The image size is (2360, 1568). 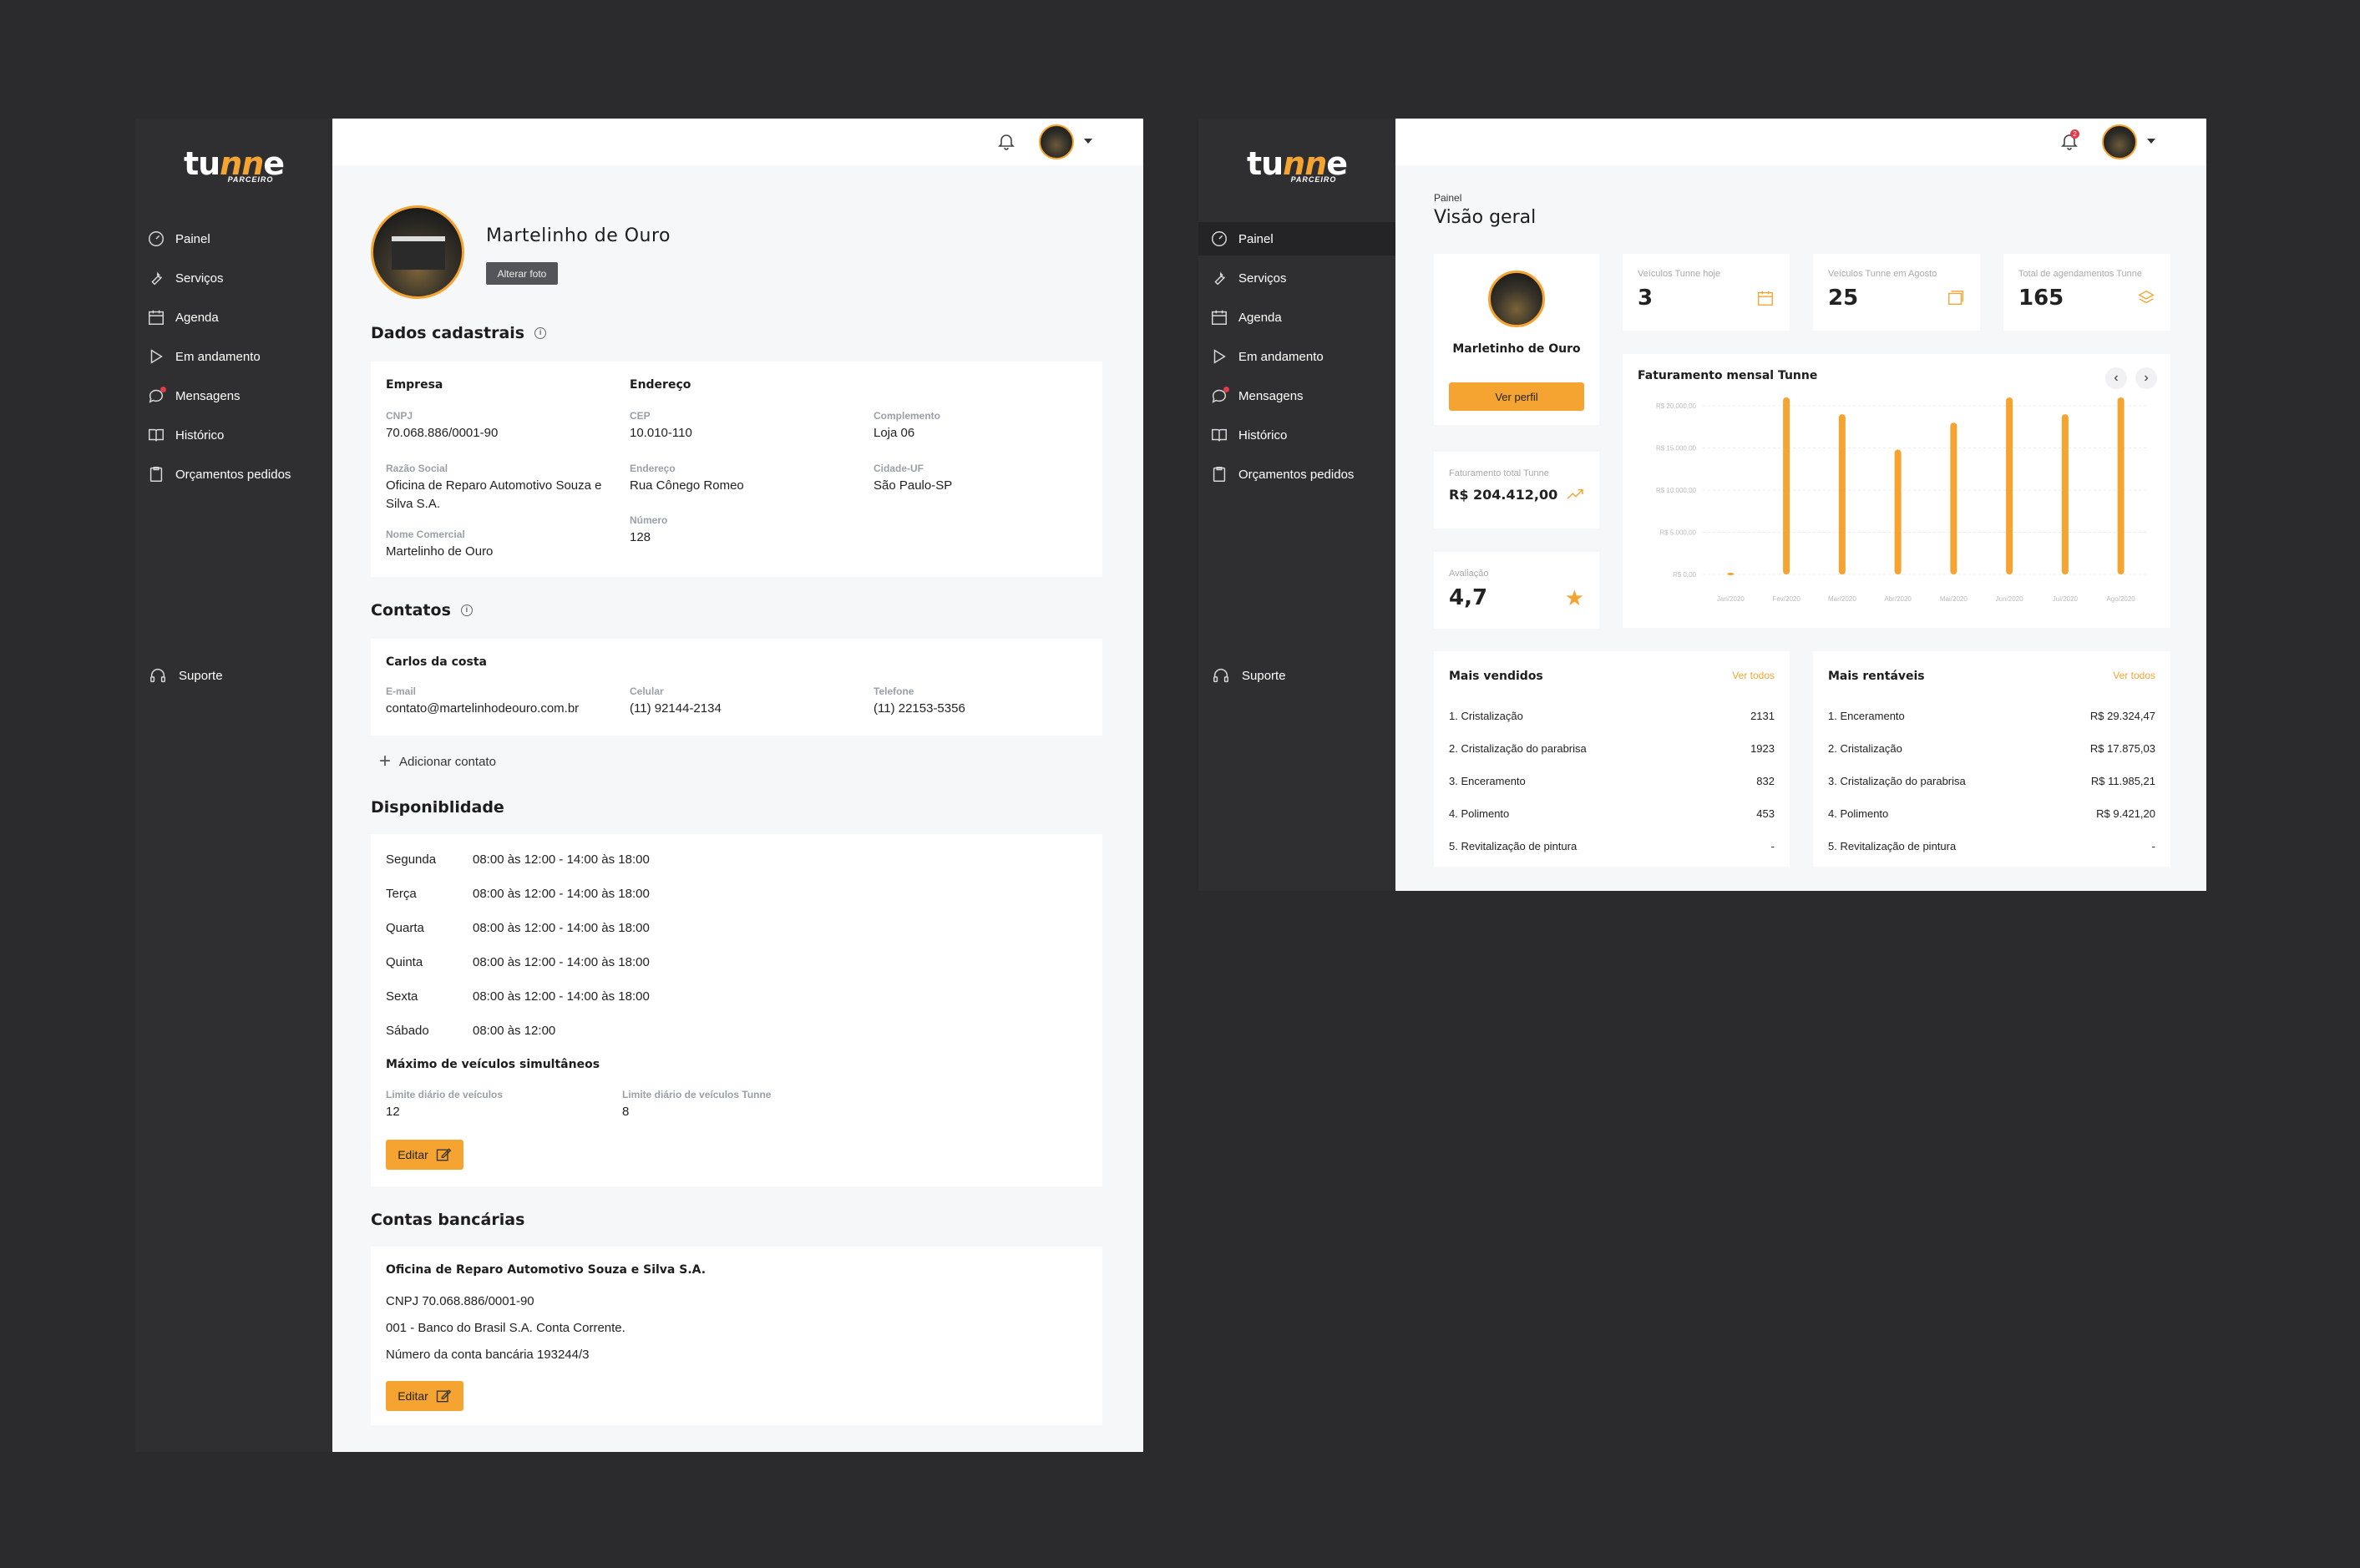 I want to click on schedule-row: Segunda 08:00 às 12:00 - 14:00 às 18:00, so click(x=636, y=859).